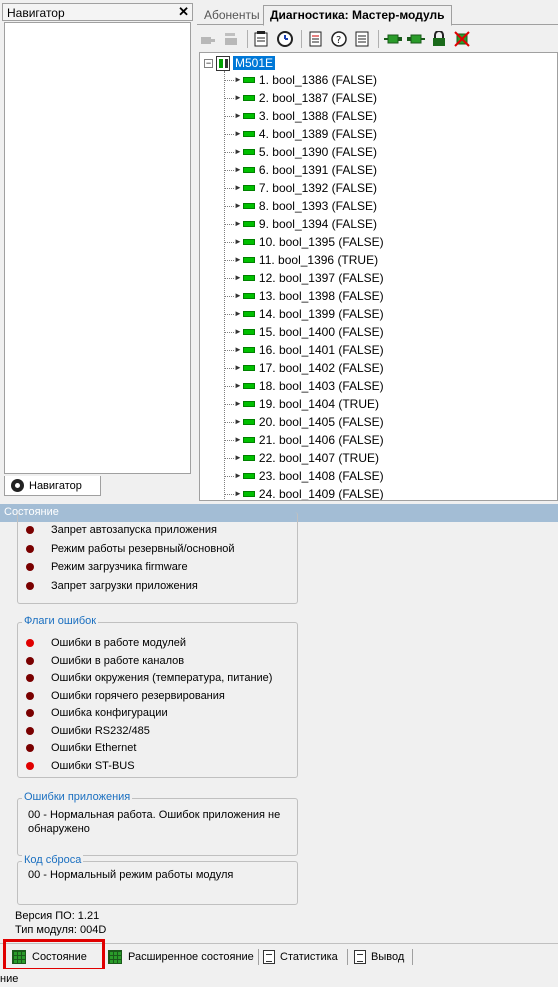  I want to click on tree-item: ► 16. bool_1401 (FALSE), so click(304, 350).